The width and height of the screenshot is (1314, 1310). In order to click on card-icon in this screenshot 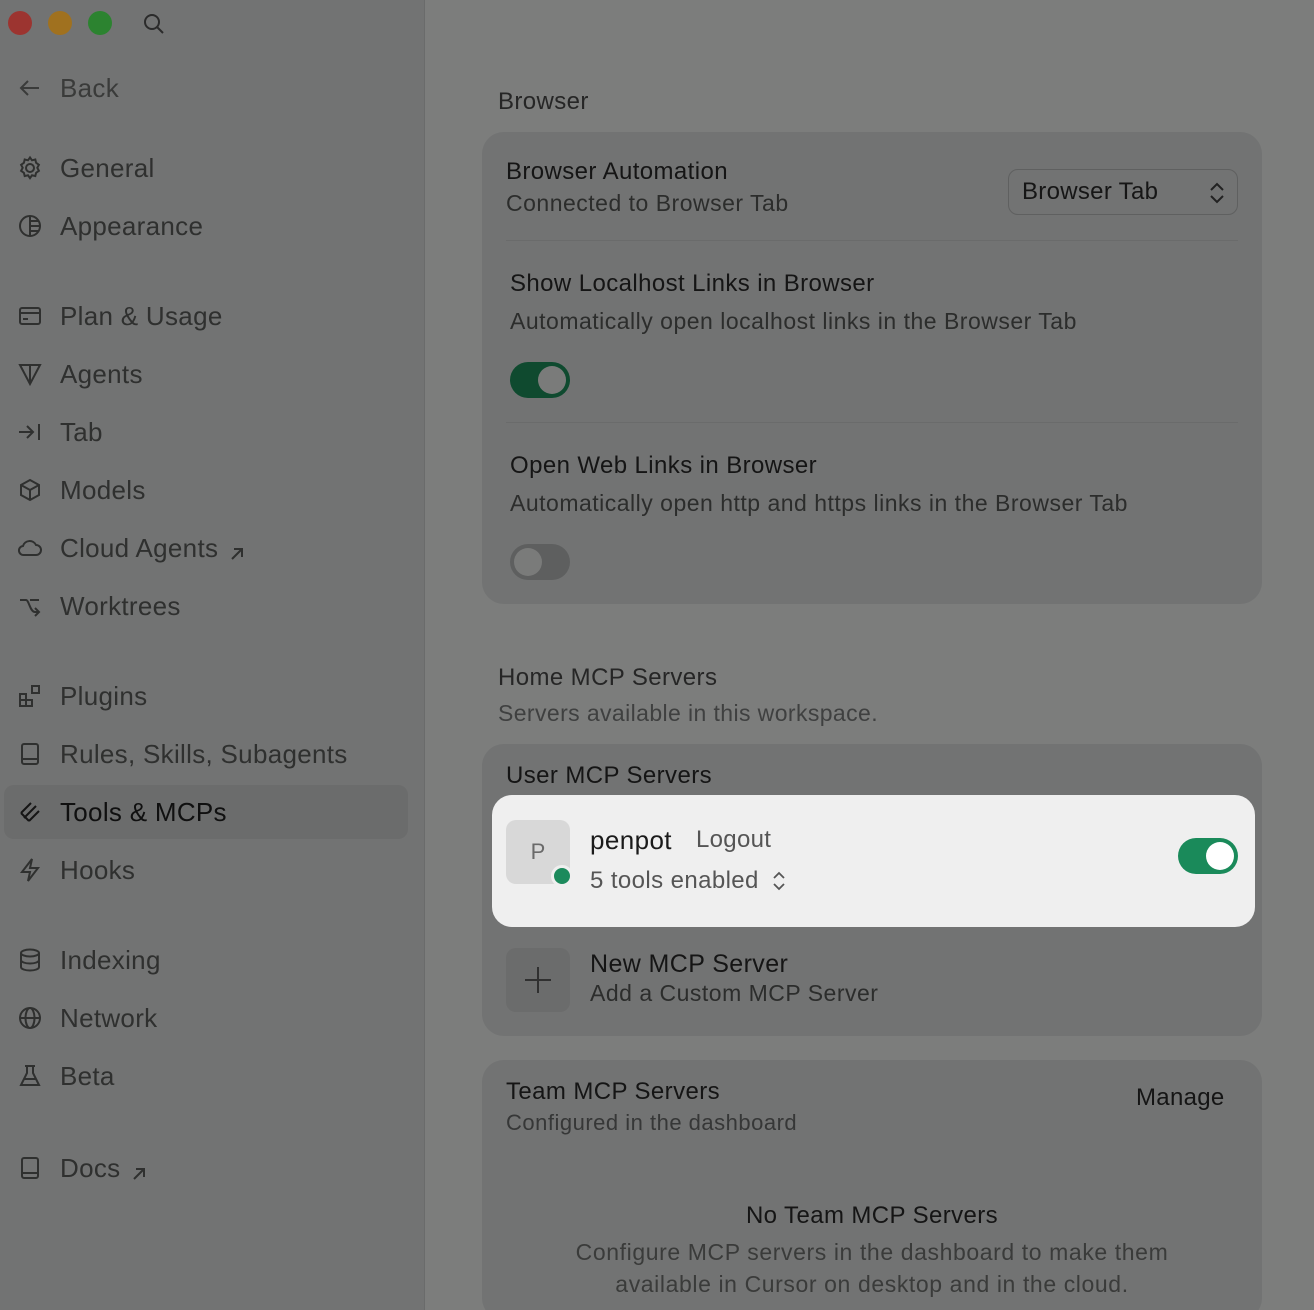, I will do `click(30, 316)`.